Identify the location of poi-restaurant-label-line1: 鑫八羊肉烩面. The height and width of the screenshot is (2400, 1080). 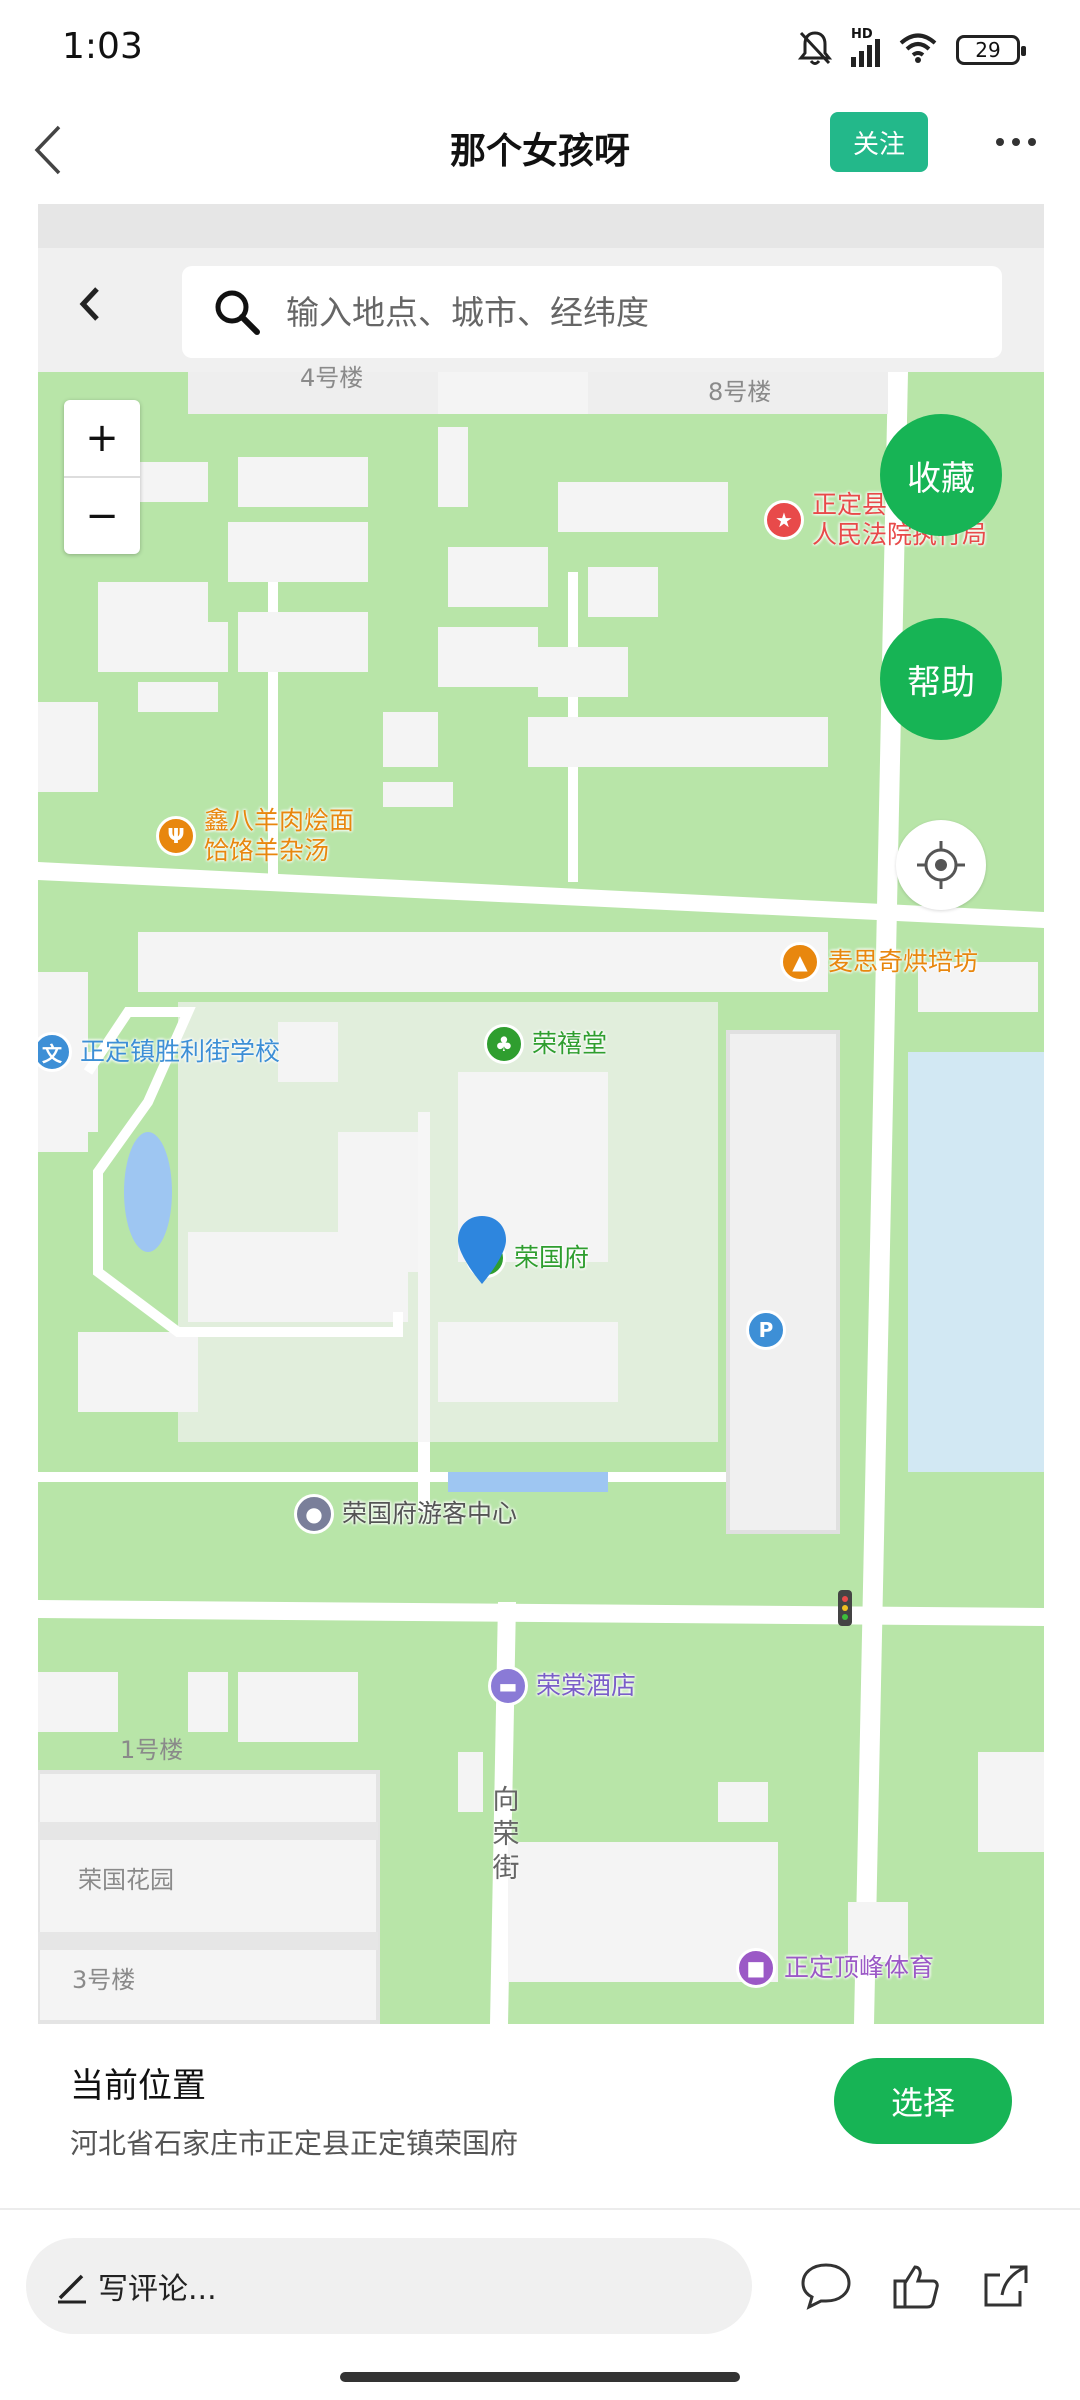
(279, 820).